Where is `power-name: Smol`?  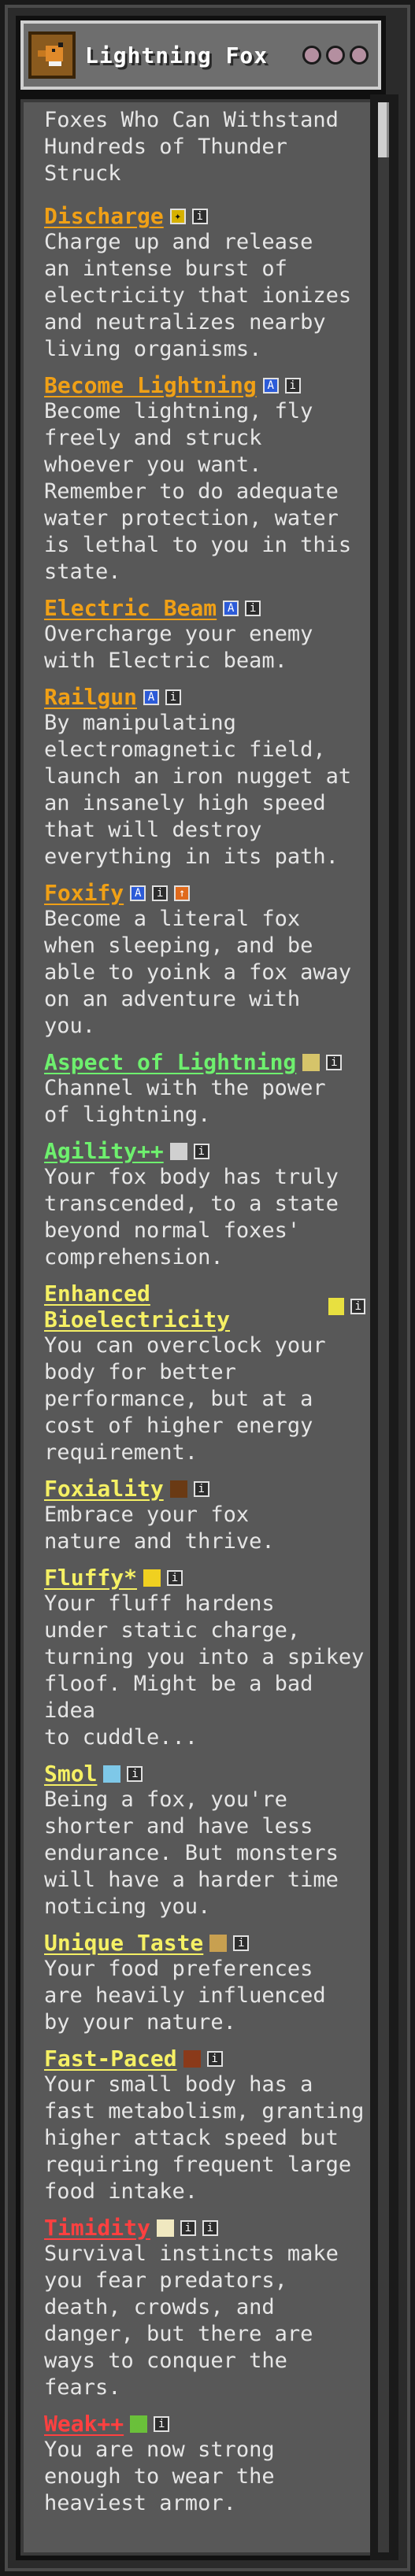 power-name: Smol is located at coordinates (71, 1774).